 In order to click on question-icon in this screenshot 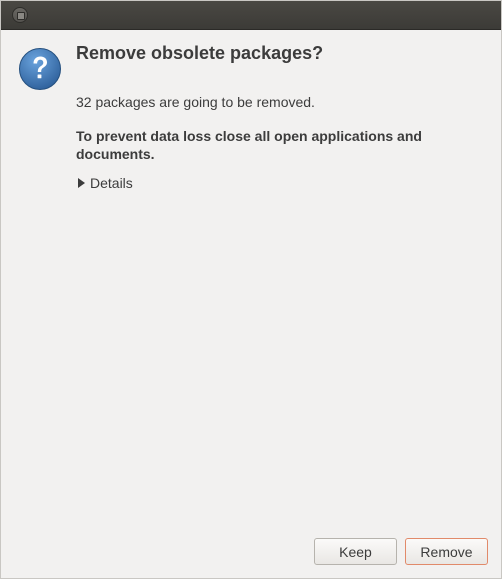, I will do `click(40, 69)`.